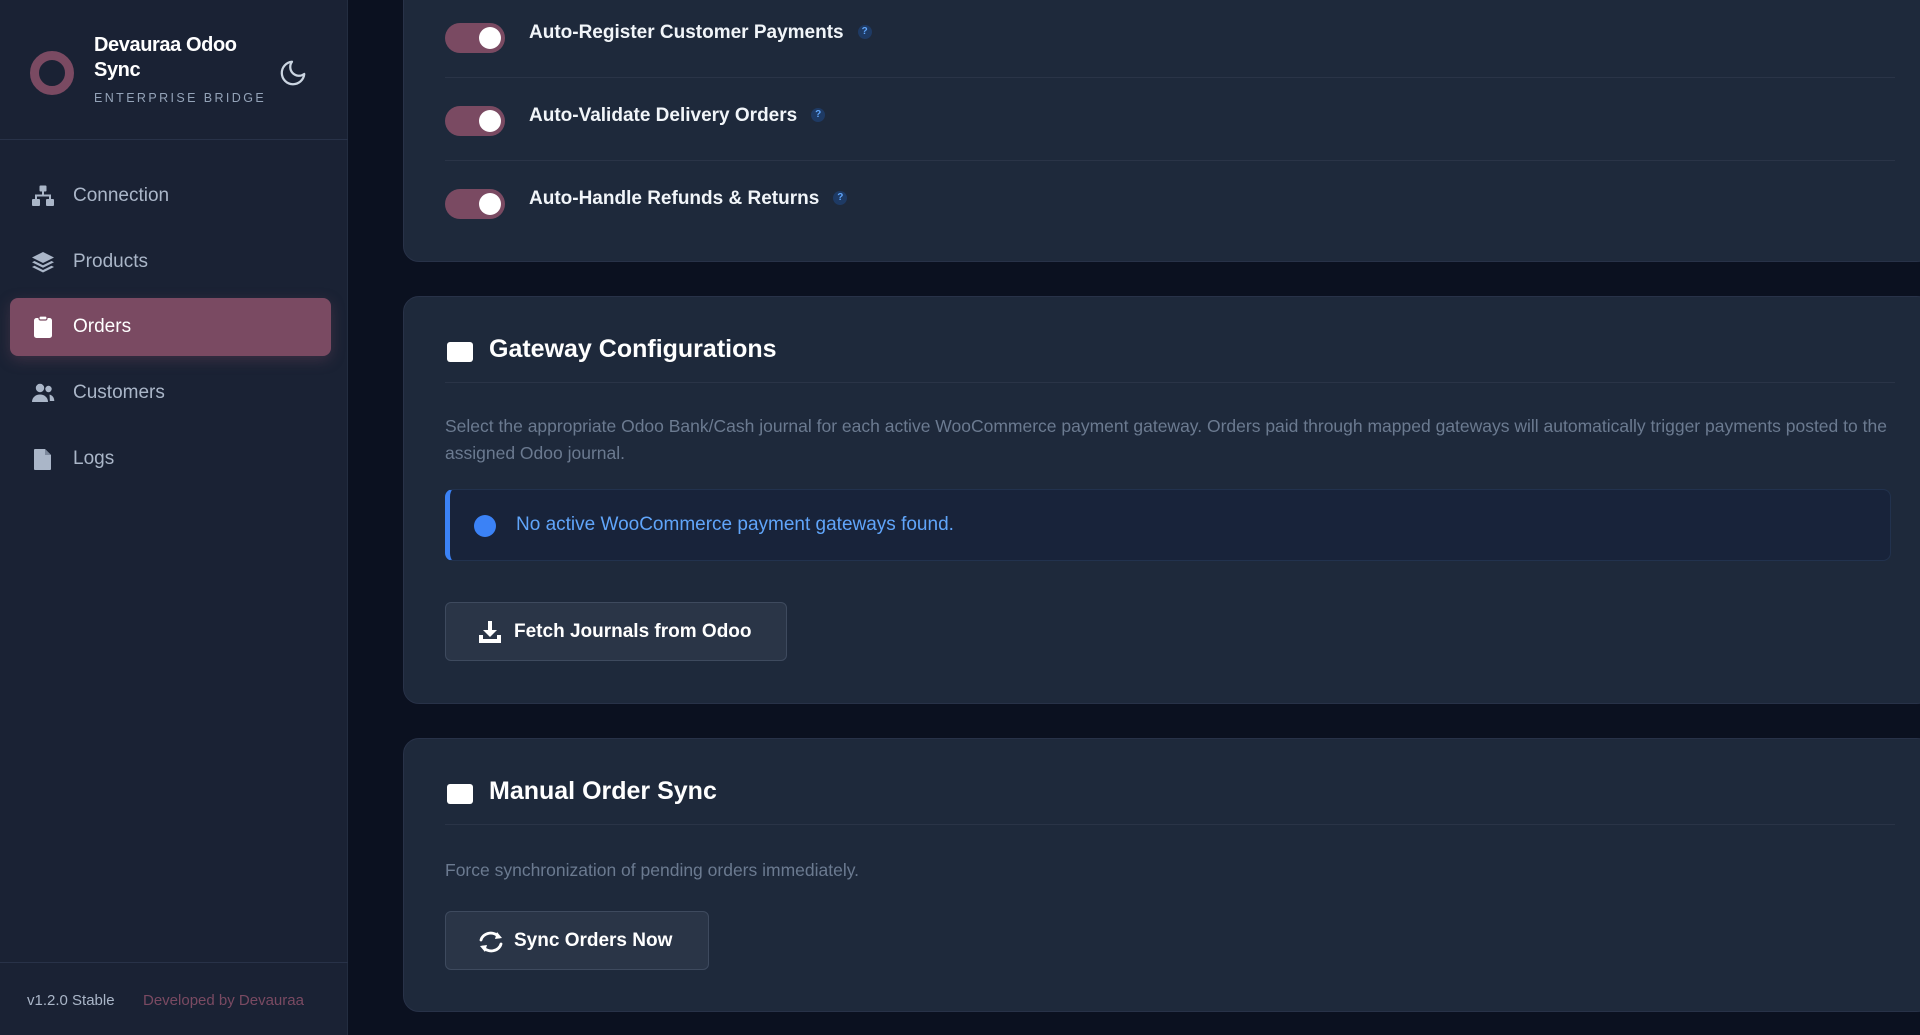  I want to click on brand-header: Devauraa Odoo Sync ENTERPRISE BRIDGE, so click(174, 70).